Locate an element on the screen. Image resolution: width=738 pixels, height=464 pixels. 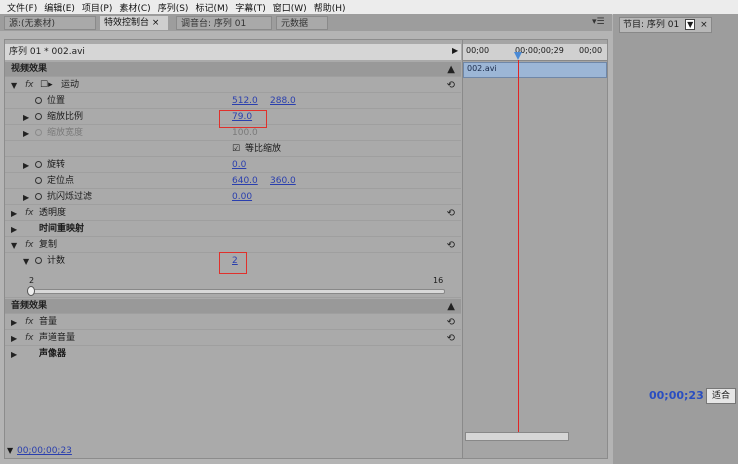
sequence-clip-label: 序列 01 * 002.avi is located at coordinates (233, 52).